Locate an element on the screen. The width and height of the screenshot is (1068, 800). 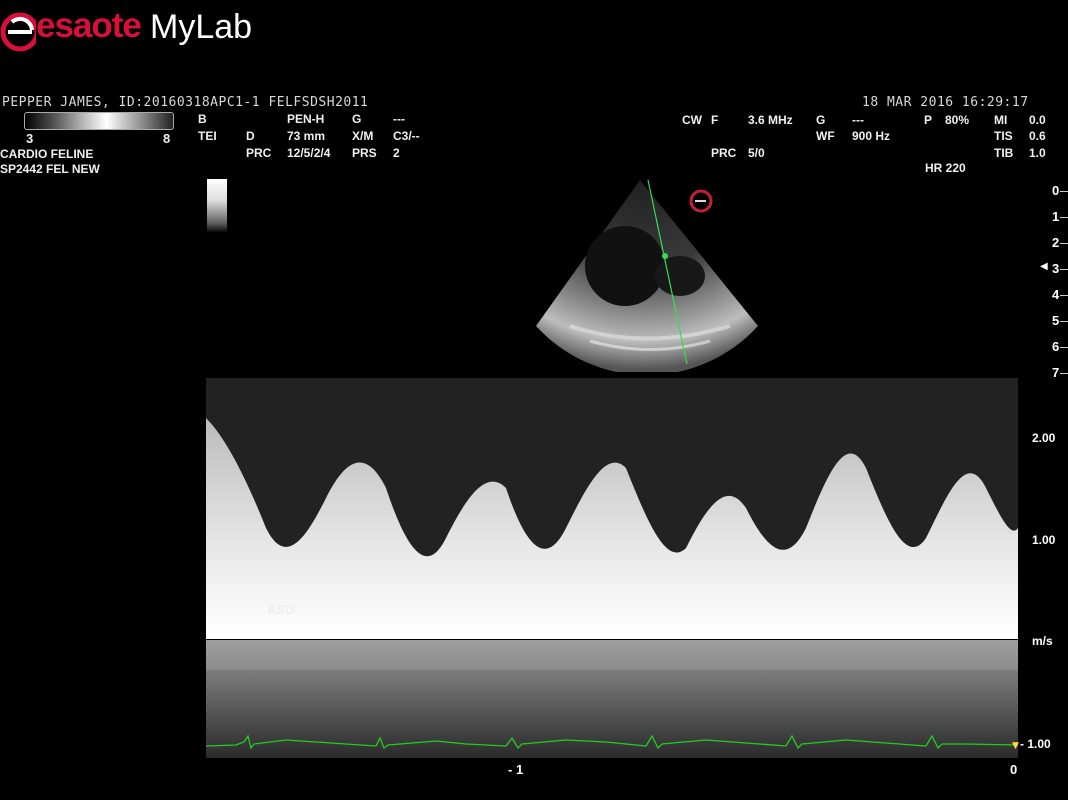
doppler-baseline is located at coordinates (612, 637).